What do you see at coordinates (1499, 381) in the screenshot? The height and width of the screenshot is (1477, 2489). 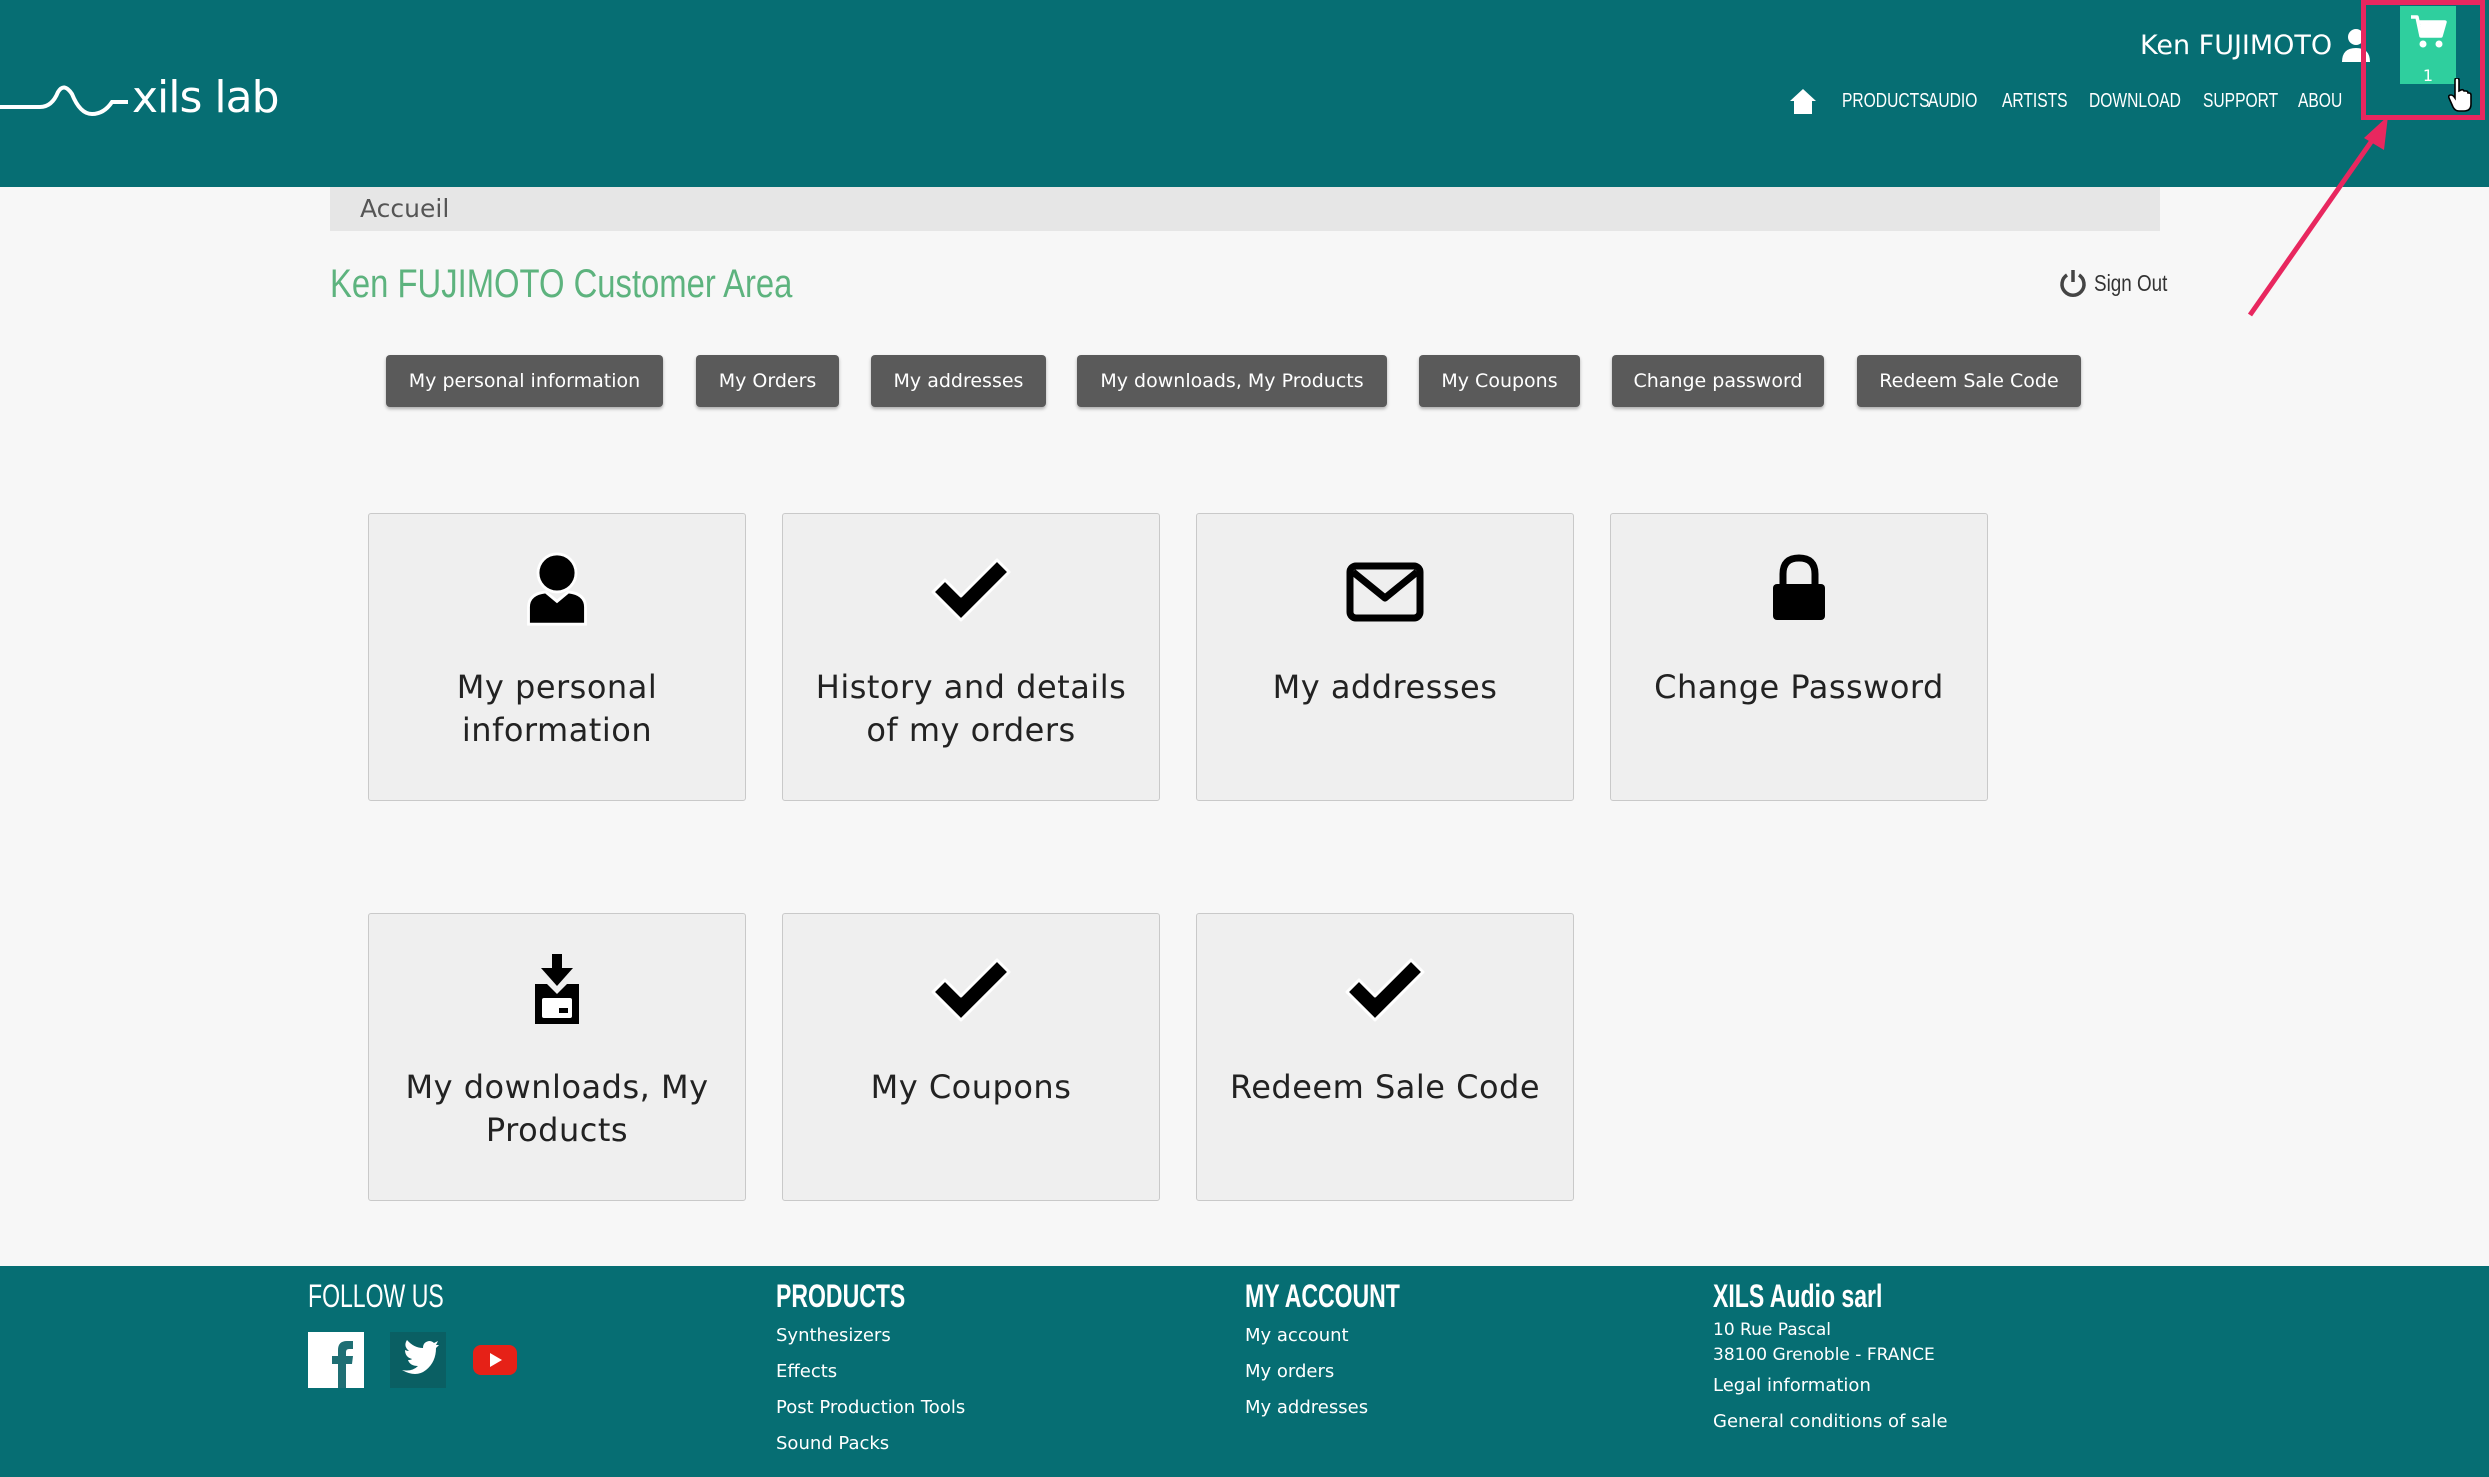 I see `tab-my-coupons: My Coupons` at bounding box center [1499, 381].